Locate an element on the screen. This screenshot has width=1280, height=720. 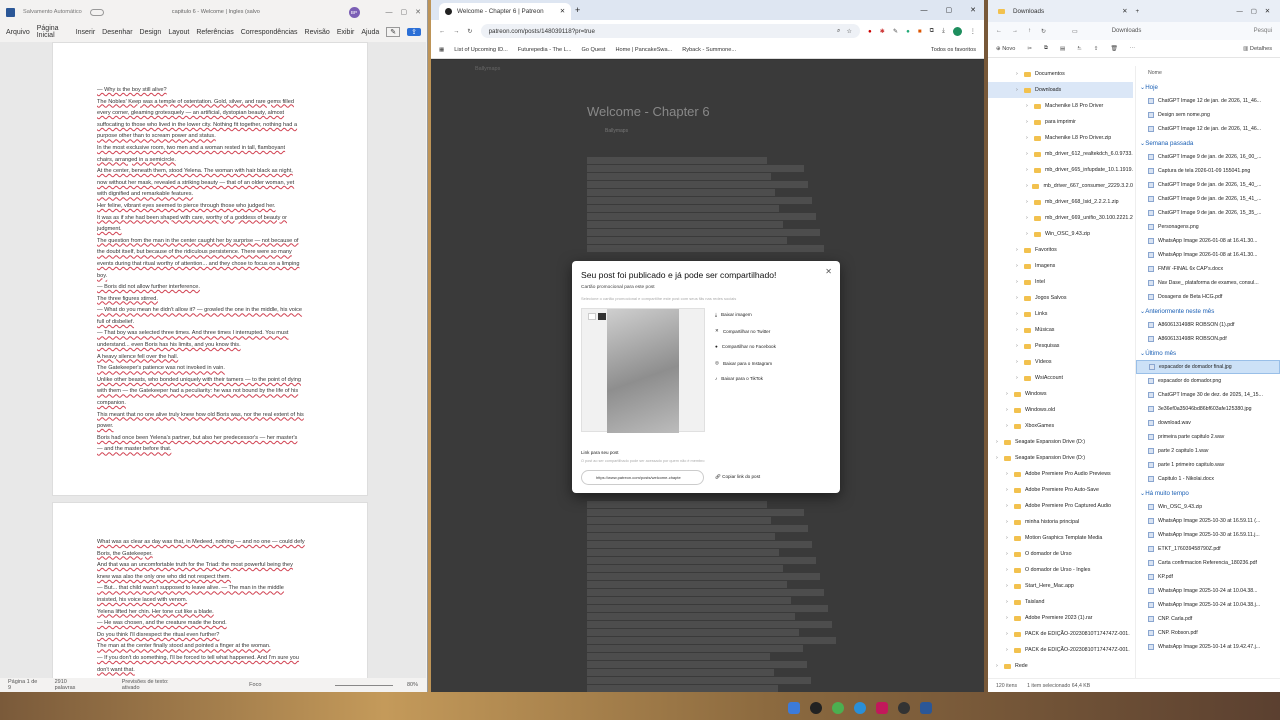
zoom-icon: ⌕ is located at coordinates (838, 31).